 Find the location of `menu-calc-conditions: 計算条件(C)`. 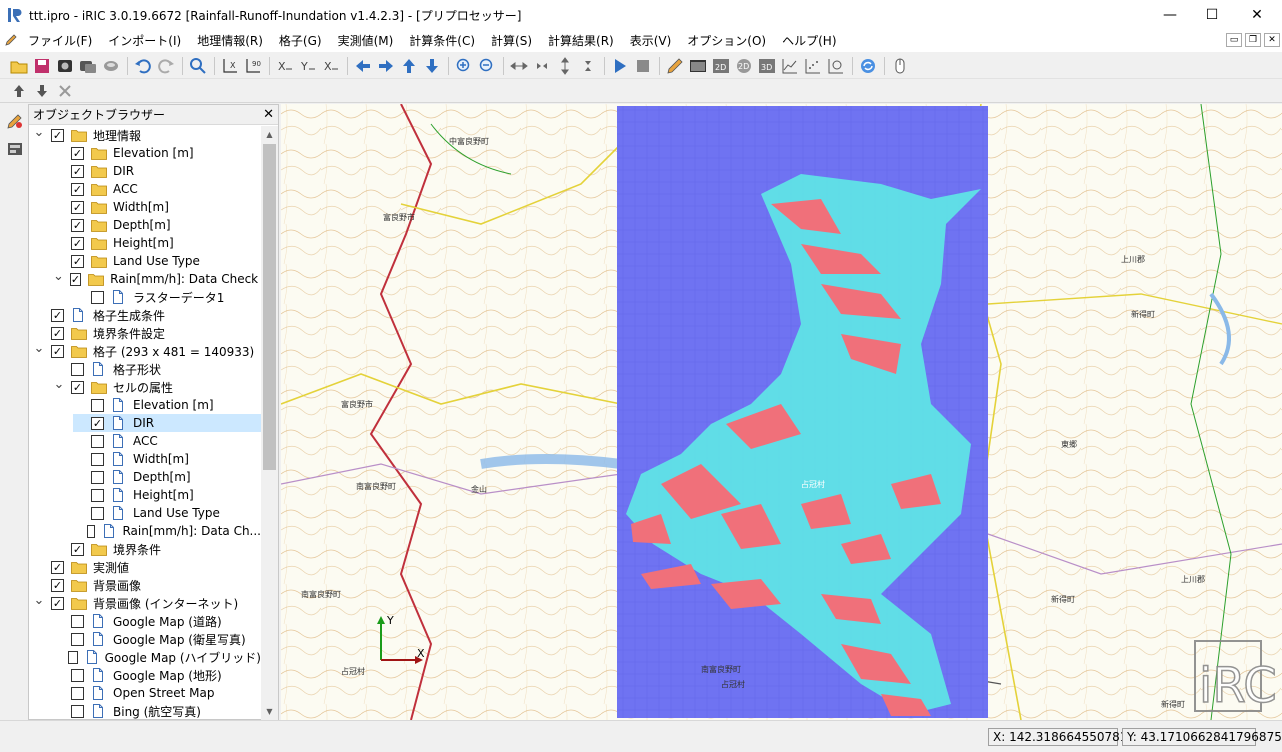

menu-calc-conditions: 計算条件(C) is located at coordinates (442, 41).